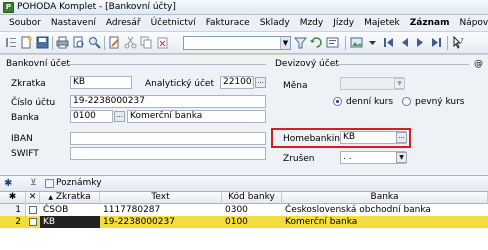 This screenshot has width=488, height=250. What do you see at coordinates (236, 210) in the screenshot?
I see `cell-kod-banky: 0300` at bounding box center [236, 210].